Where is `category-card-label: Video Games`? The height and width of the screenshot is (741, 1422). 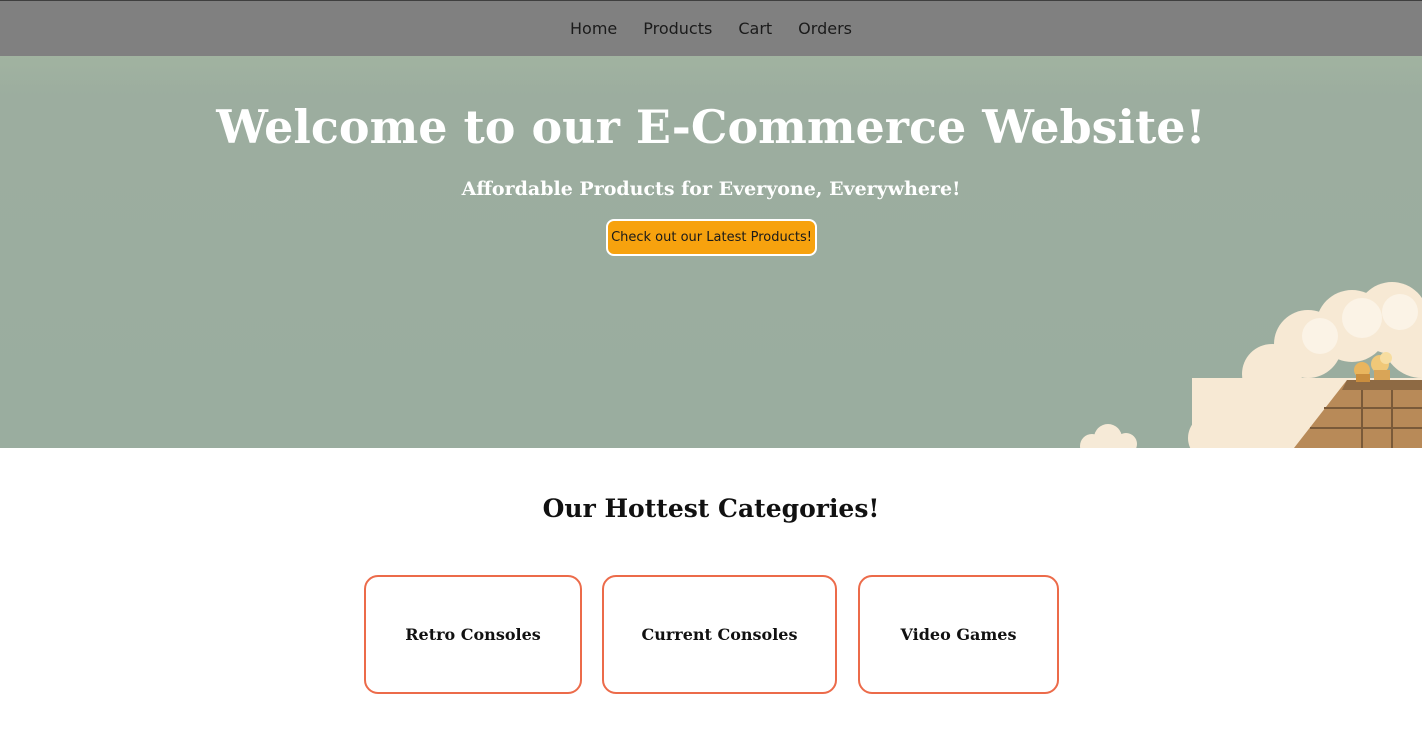
category-card-label: Video Games is located at coordinates (958, 634).